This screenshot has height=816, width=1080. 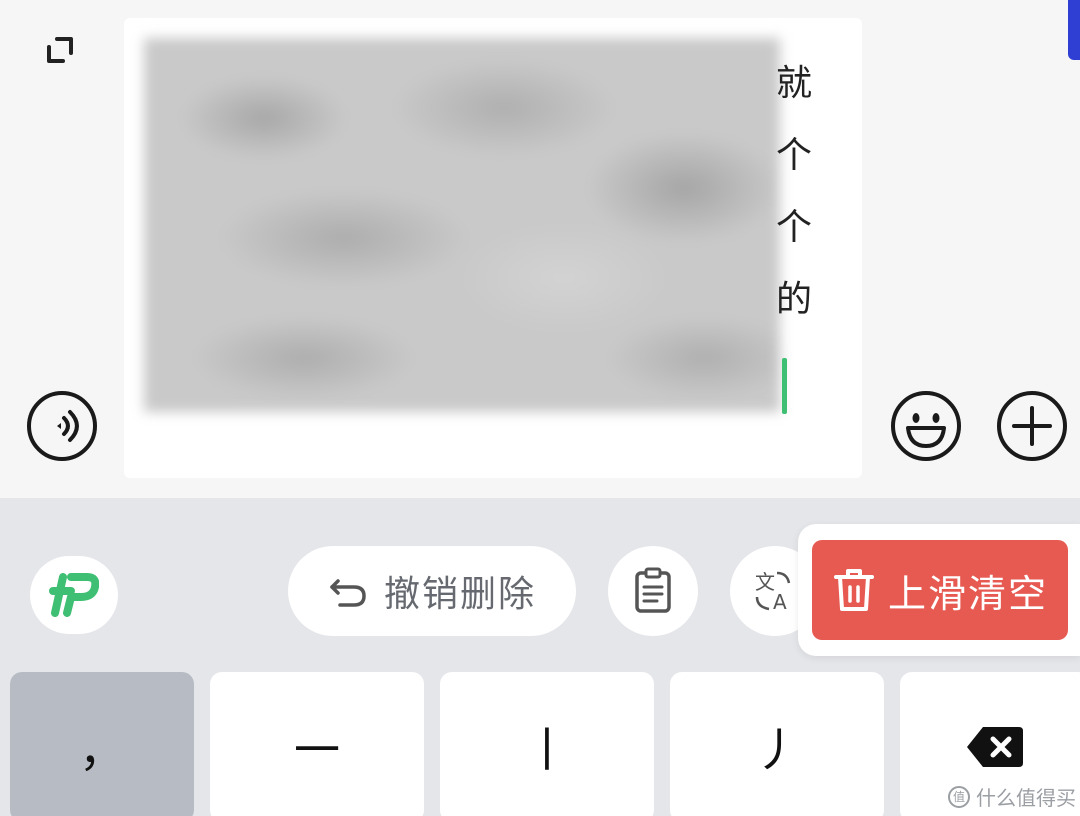 I want to click on swipe-up-clear-button: 上滑清空, so click(x=940, y=590).